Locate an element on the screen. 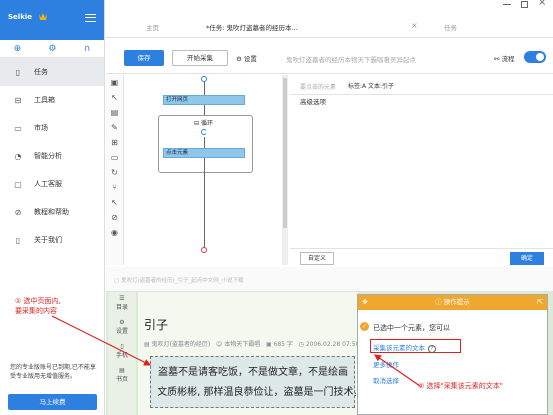 This screenshot has height=415, width=553. annotation-arrows is located at coordinates (236, 351).